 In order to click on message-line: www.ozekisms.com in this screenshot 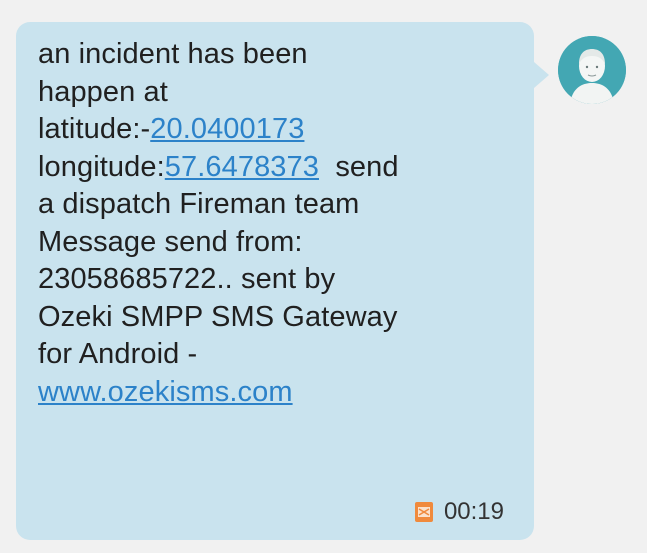, I will do `click(273, 393)`.